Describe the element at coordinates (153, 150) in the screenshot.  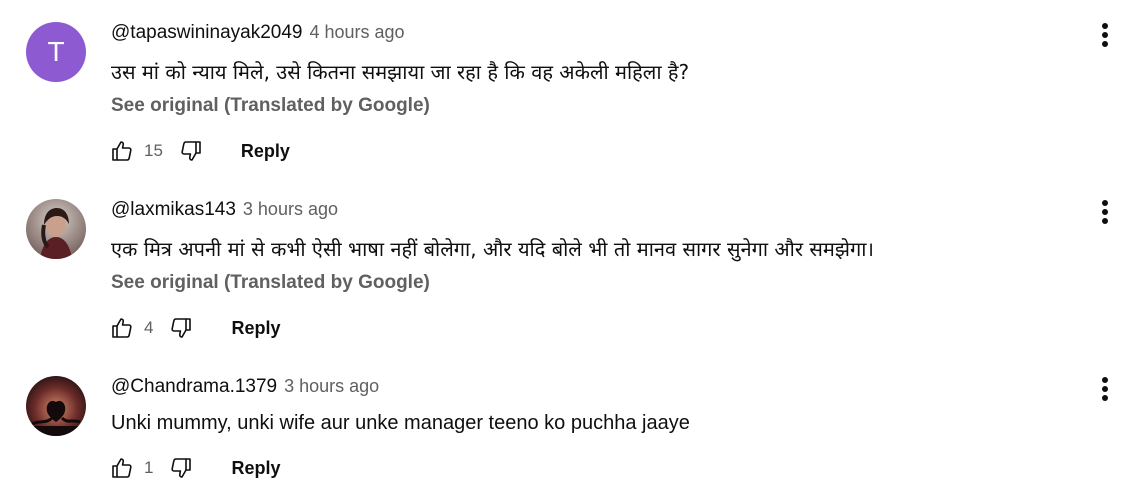
I see `like-count: 15` at that location.